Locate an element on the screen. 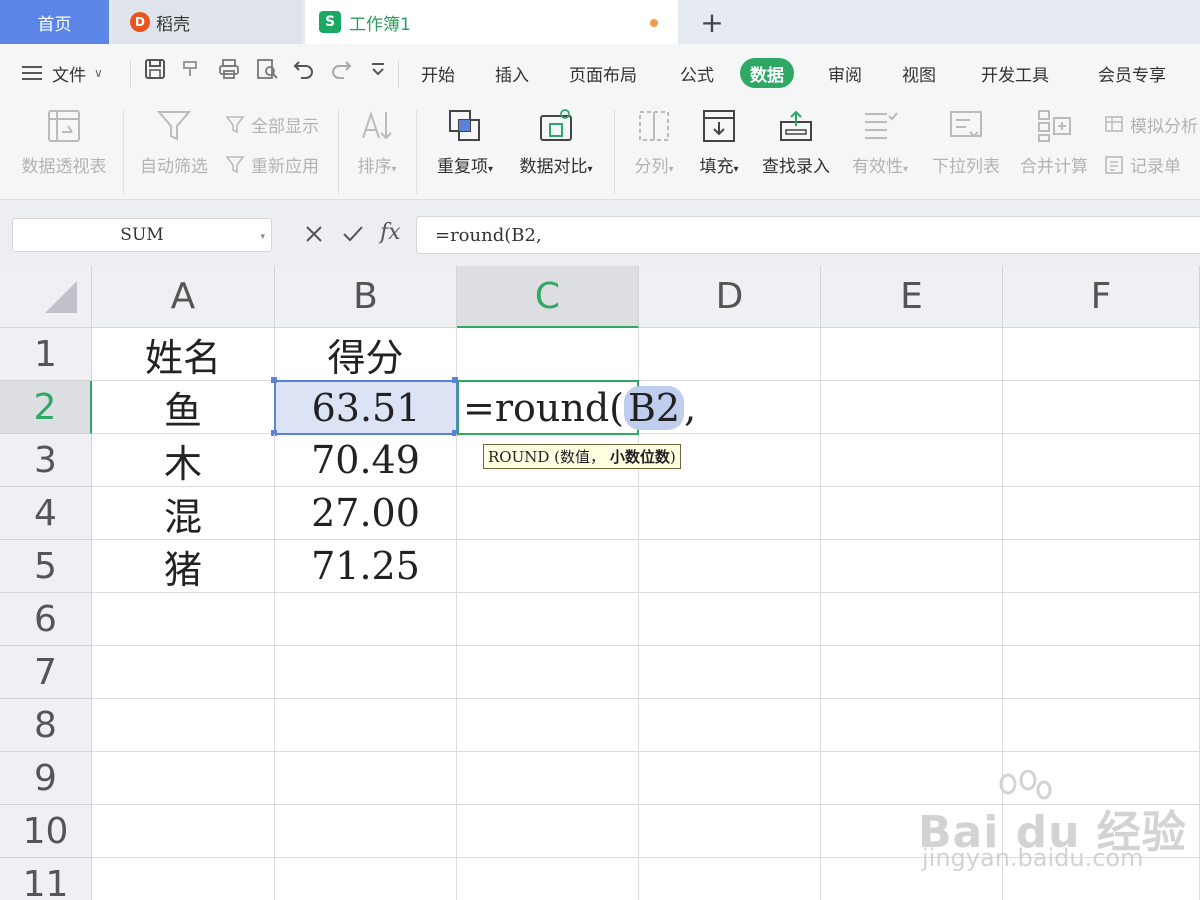 The image size is (1200, 900). column-header-d: D is located at coordinates (730, 297).